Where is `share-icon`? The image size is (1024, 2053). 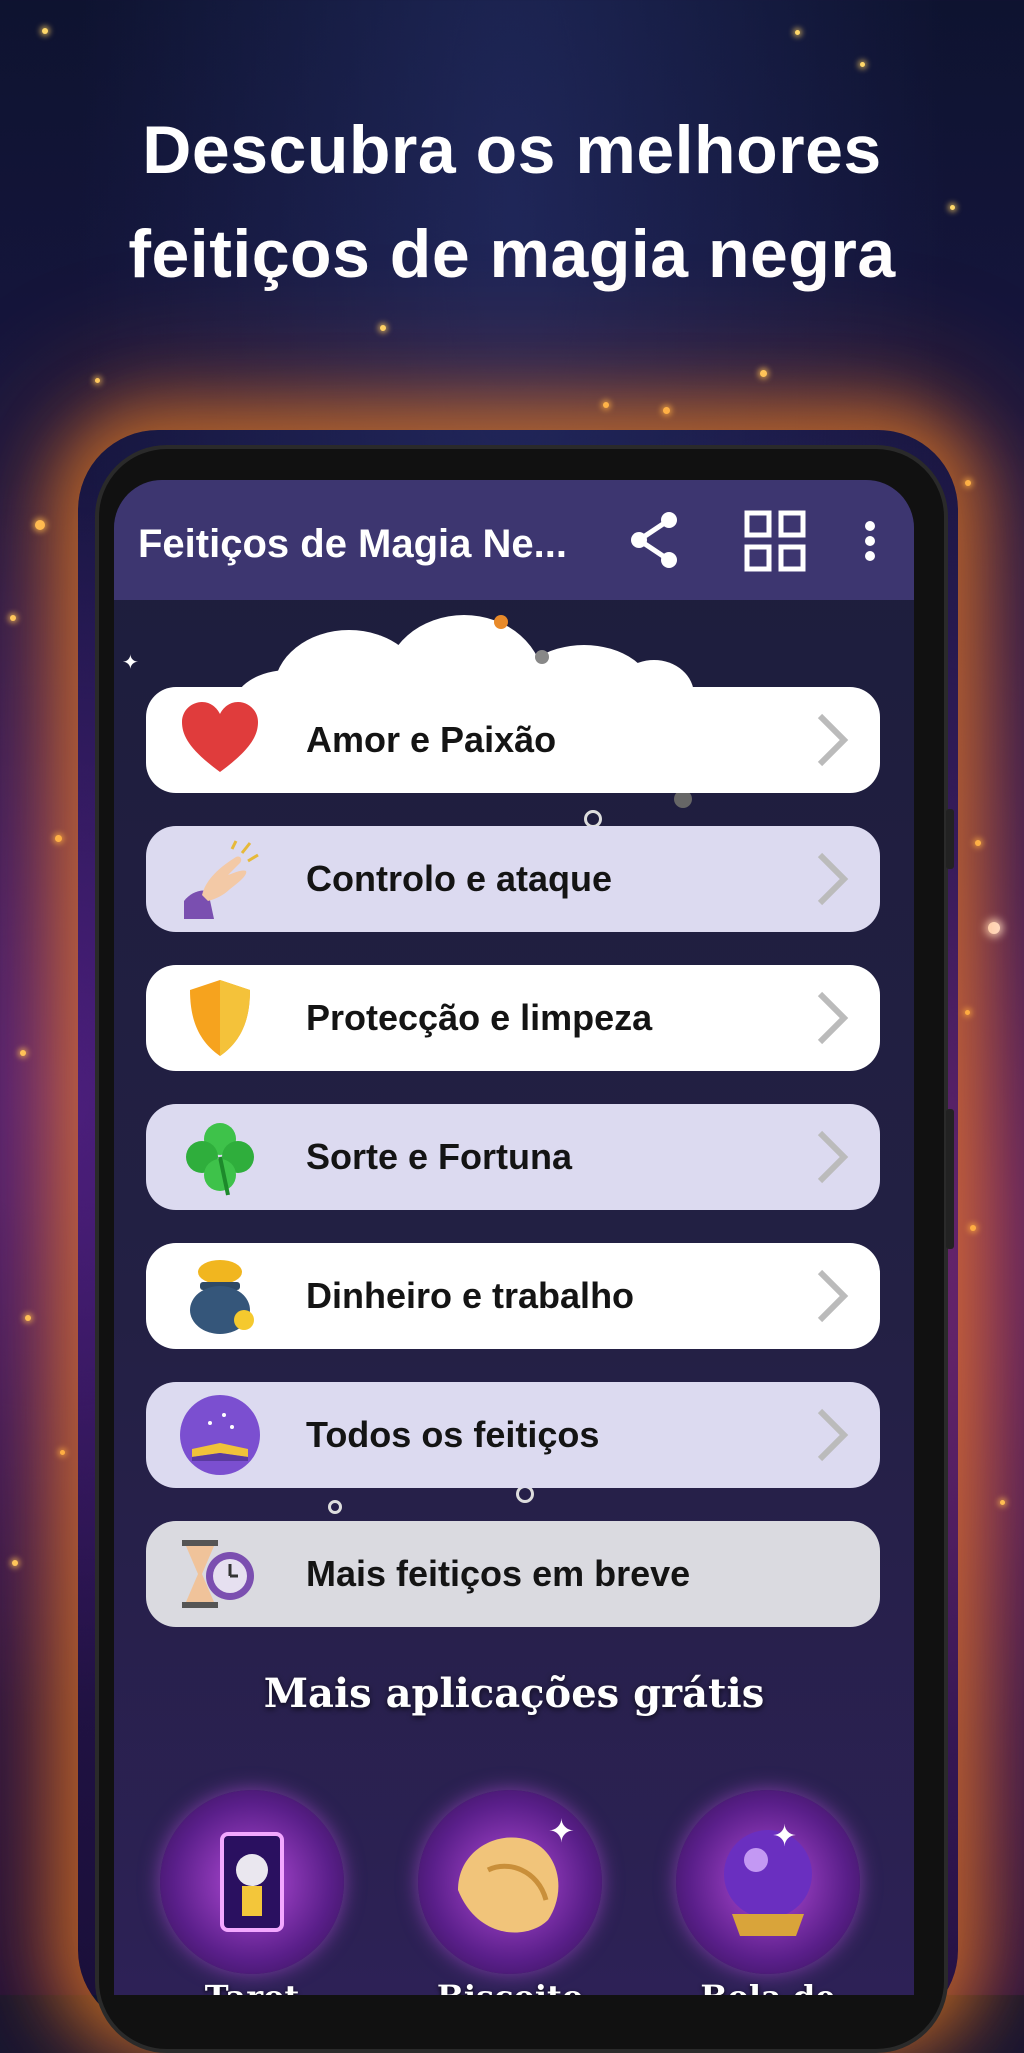 share-icon is located at coordinates (654, 540).